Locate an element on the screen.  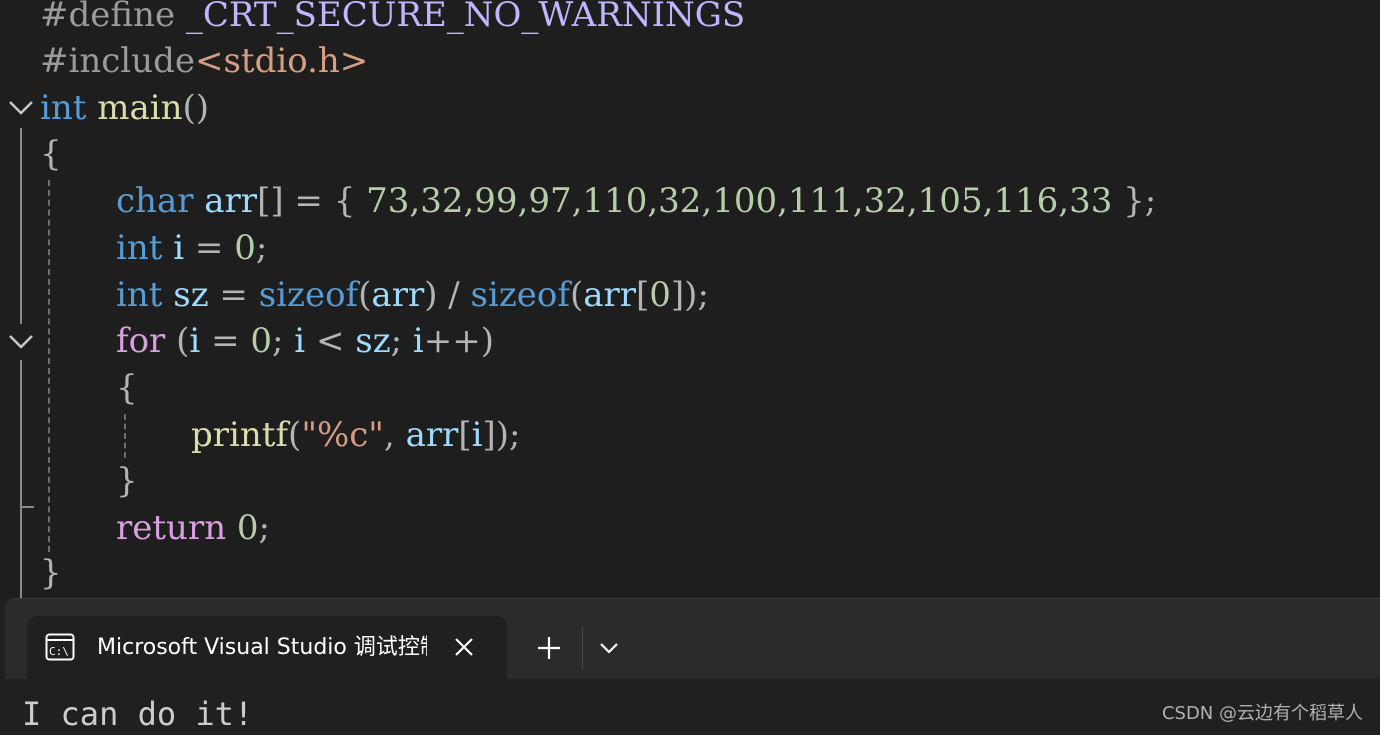
chevron-down-icon is located at coordinates (609, 648).